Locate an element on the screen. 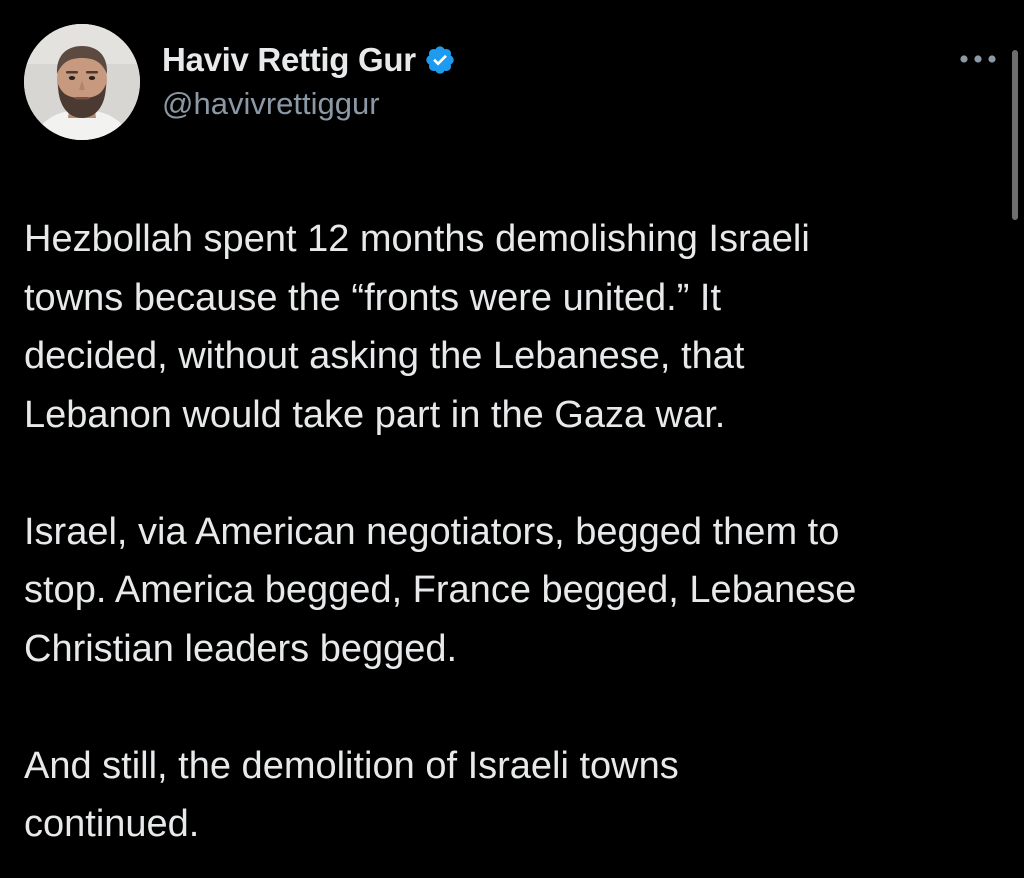 The height and width of the screenshot is (878, 1024). more-options-button is located at coordinates (978, 59).